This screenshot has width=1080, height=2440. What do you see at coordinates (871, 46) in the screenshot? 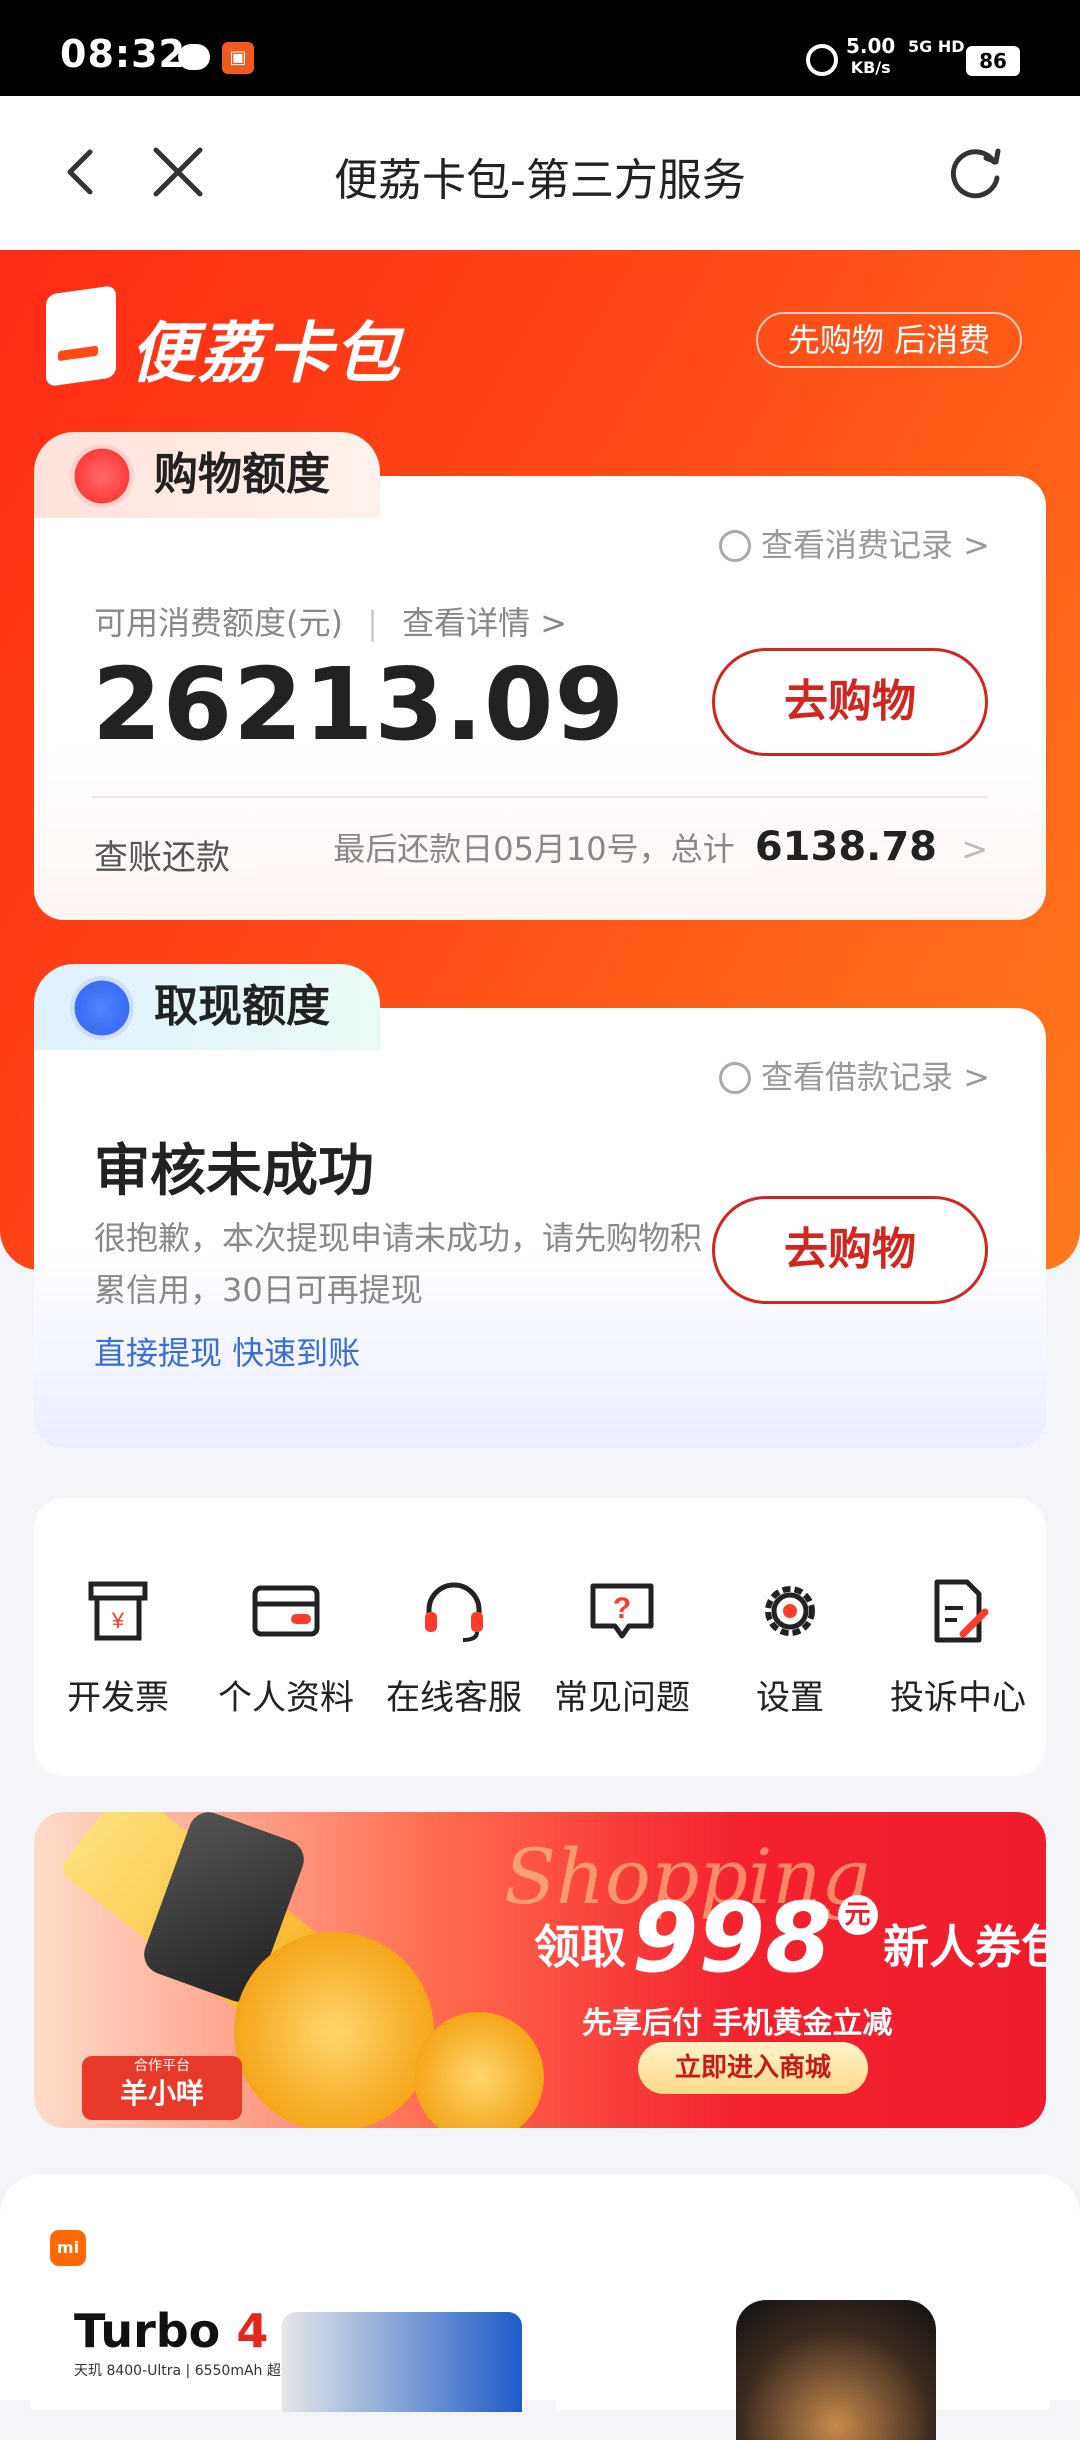
I see `network-speed-value: 5.00` at bounding box center [871, 46].